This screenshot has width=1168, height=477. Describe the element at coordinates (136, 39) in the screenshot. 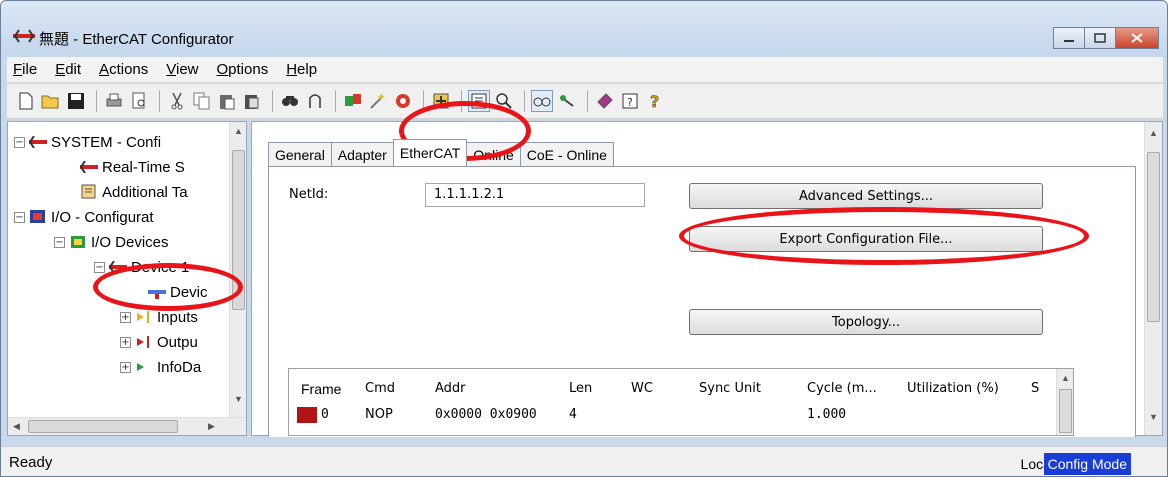

I see `window-title: 無題 - EtherCAT Configurator` at that location.